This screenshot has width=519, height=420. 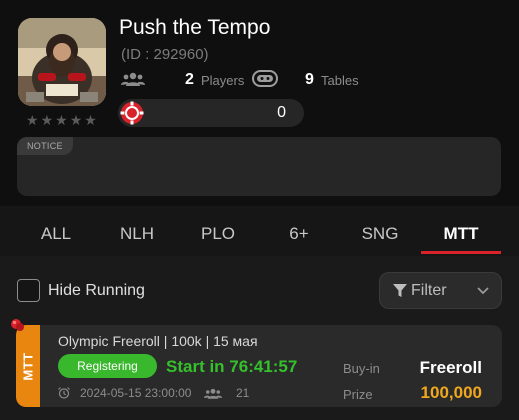 I want to click on game-type-tabs: ALL NLH PLO 6+ SNG MTT, so click(x=259, y=231).